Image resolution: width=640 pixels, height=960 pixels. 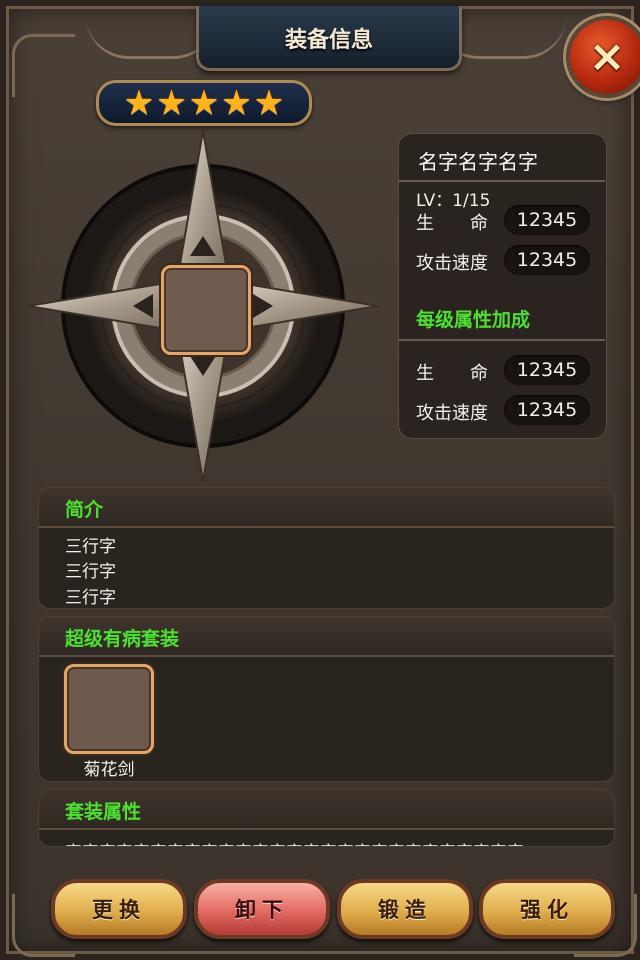 I want to click on window-title: 装备信息, so click(x=328, y=40).